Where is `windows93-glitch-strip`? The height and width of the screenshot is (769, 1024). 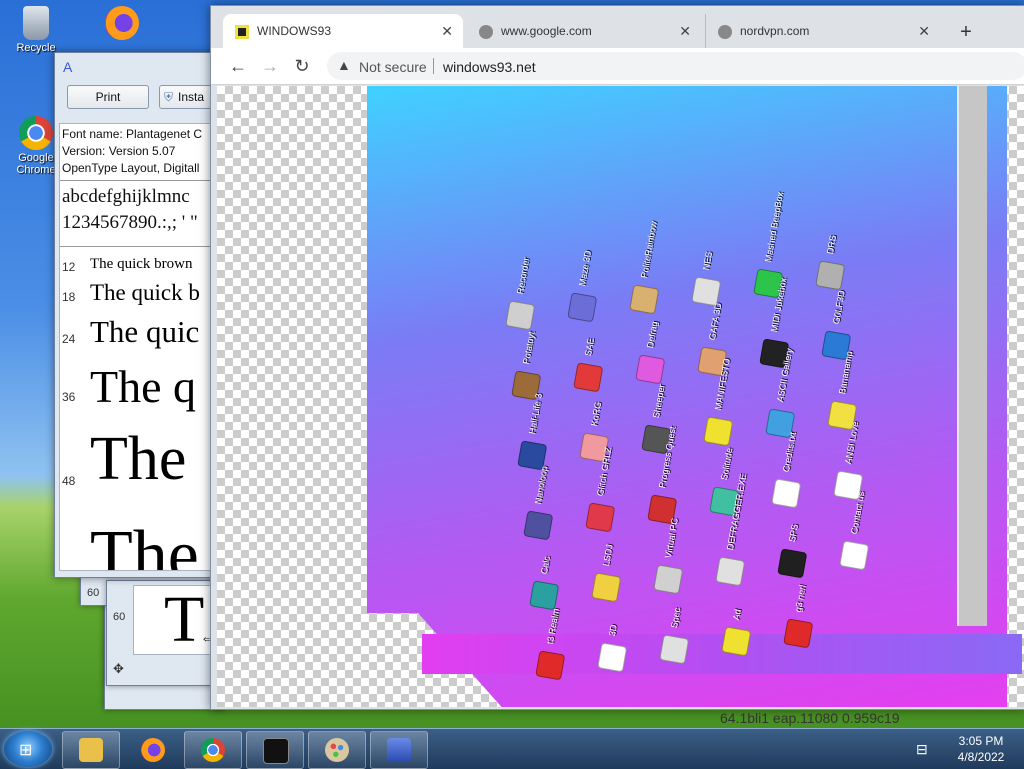
windows93-glitch-strip is located at coordinates (722, 654).